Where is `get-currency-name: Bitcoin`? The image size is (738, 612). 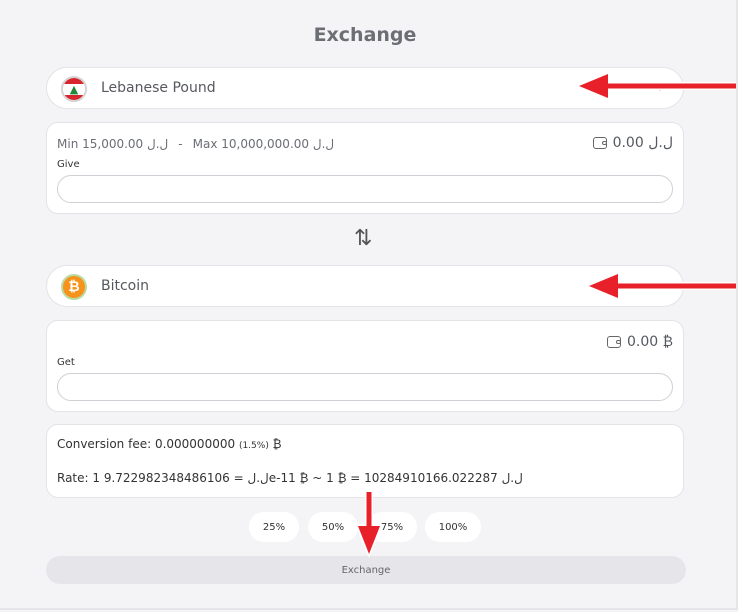
get-currency-name: Bitcoin is located at coordinates (125, 286).